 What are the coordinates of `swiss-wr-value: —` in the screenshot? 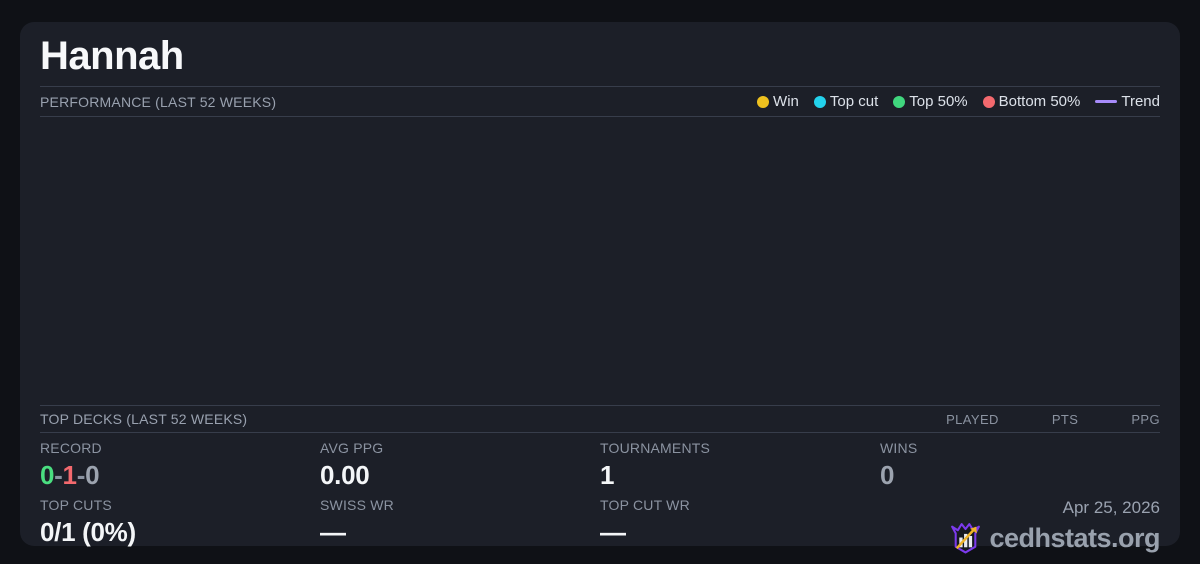 It's located at (333, 532).